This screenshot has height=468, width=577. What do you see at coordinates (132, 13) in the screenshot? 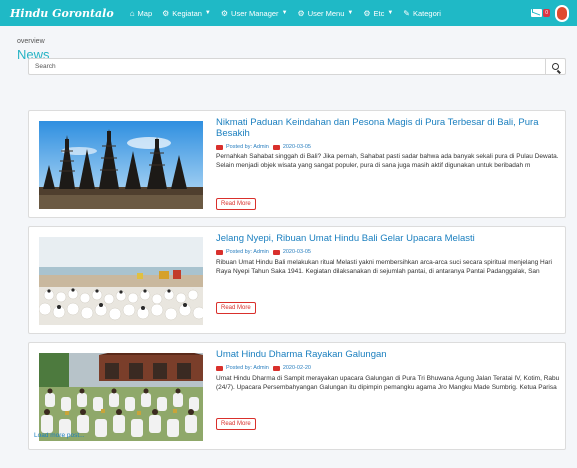
I see `home-icon: ⌂` at bounding box center [132, 13].